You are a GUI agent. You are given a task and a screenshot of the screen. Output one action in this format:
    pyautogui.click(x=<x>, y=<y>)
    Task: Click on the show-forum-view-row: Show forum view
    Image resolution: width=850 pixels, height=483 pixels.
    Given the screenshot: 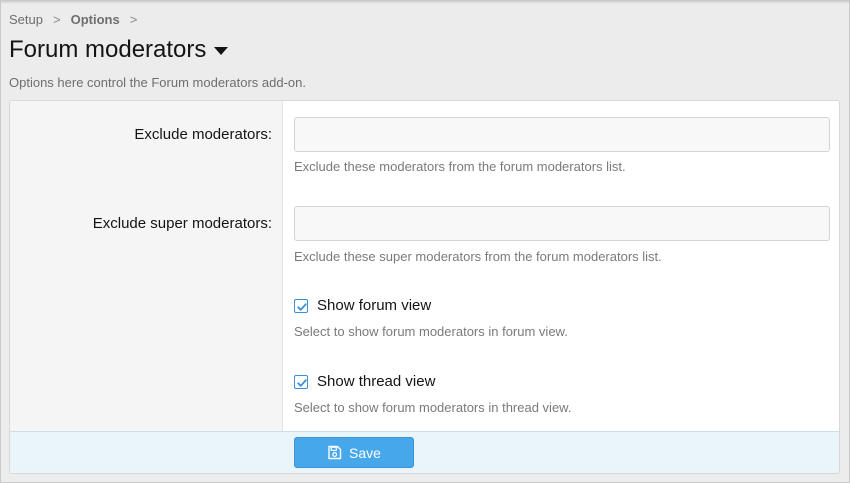 What is the action you would take?
    pyautogui.click(x=362, y=305)
    